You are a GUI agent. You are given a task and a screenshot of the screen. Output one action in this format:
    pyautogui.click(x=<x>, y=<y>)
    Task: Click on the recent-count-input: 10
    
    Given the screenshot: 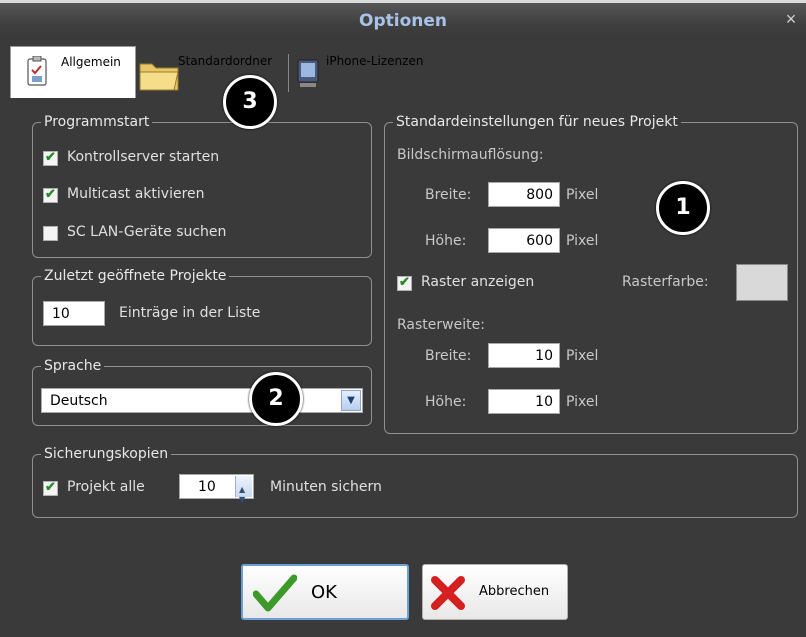 What is the action you would take?
    pyautogui.click(x=74, y=313)
    